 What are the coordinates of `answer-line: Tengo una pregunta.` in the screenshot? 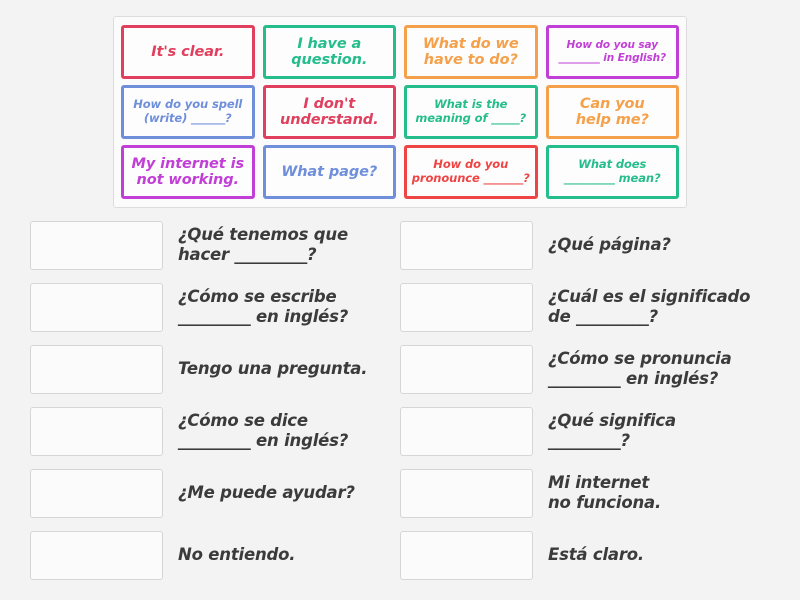 It's located at (273, 368).